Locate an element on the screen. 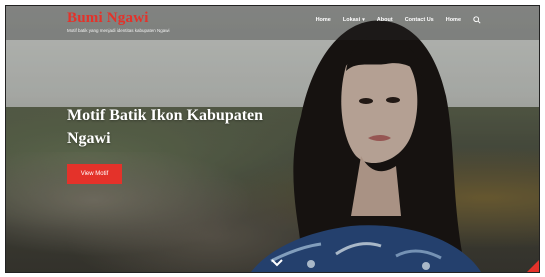 The height and width of the screenshot is (277, 545). nav-item-lokasi: Lokasi ▾ is located at coordinates (354, 20).